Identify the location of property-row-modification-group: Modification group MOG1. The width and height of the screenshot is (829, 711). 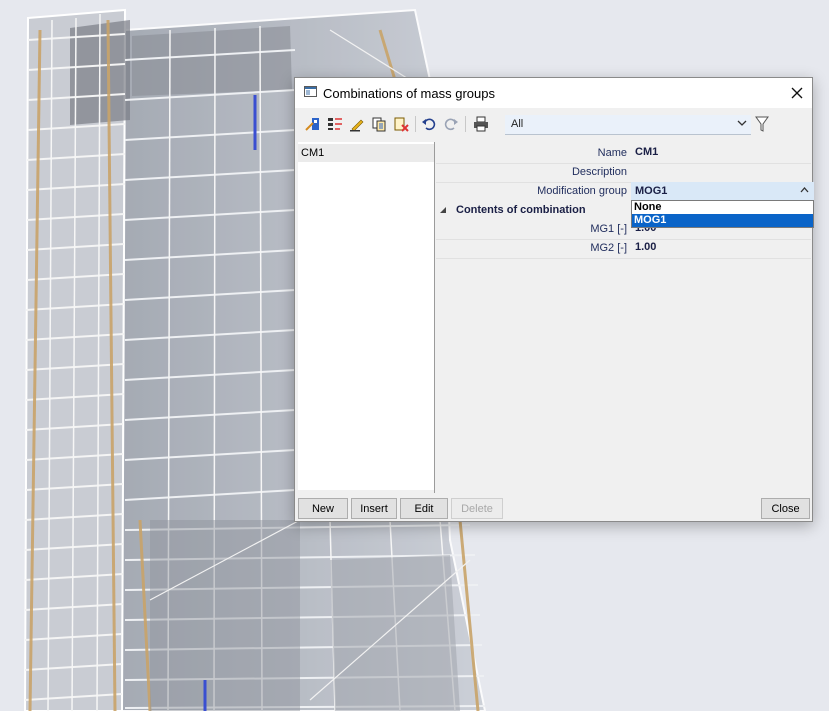
(625, 191).